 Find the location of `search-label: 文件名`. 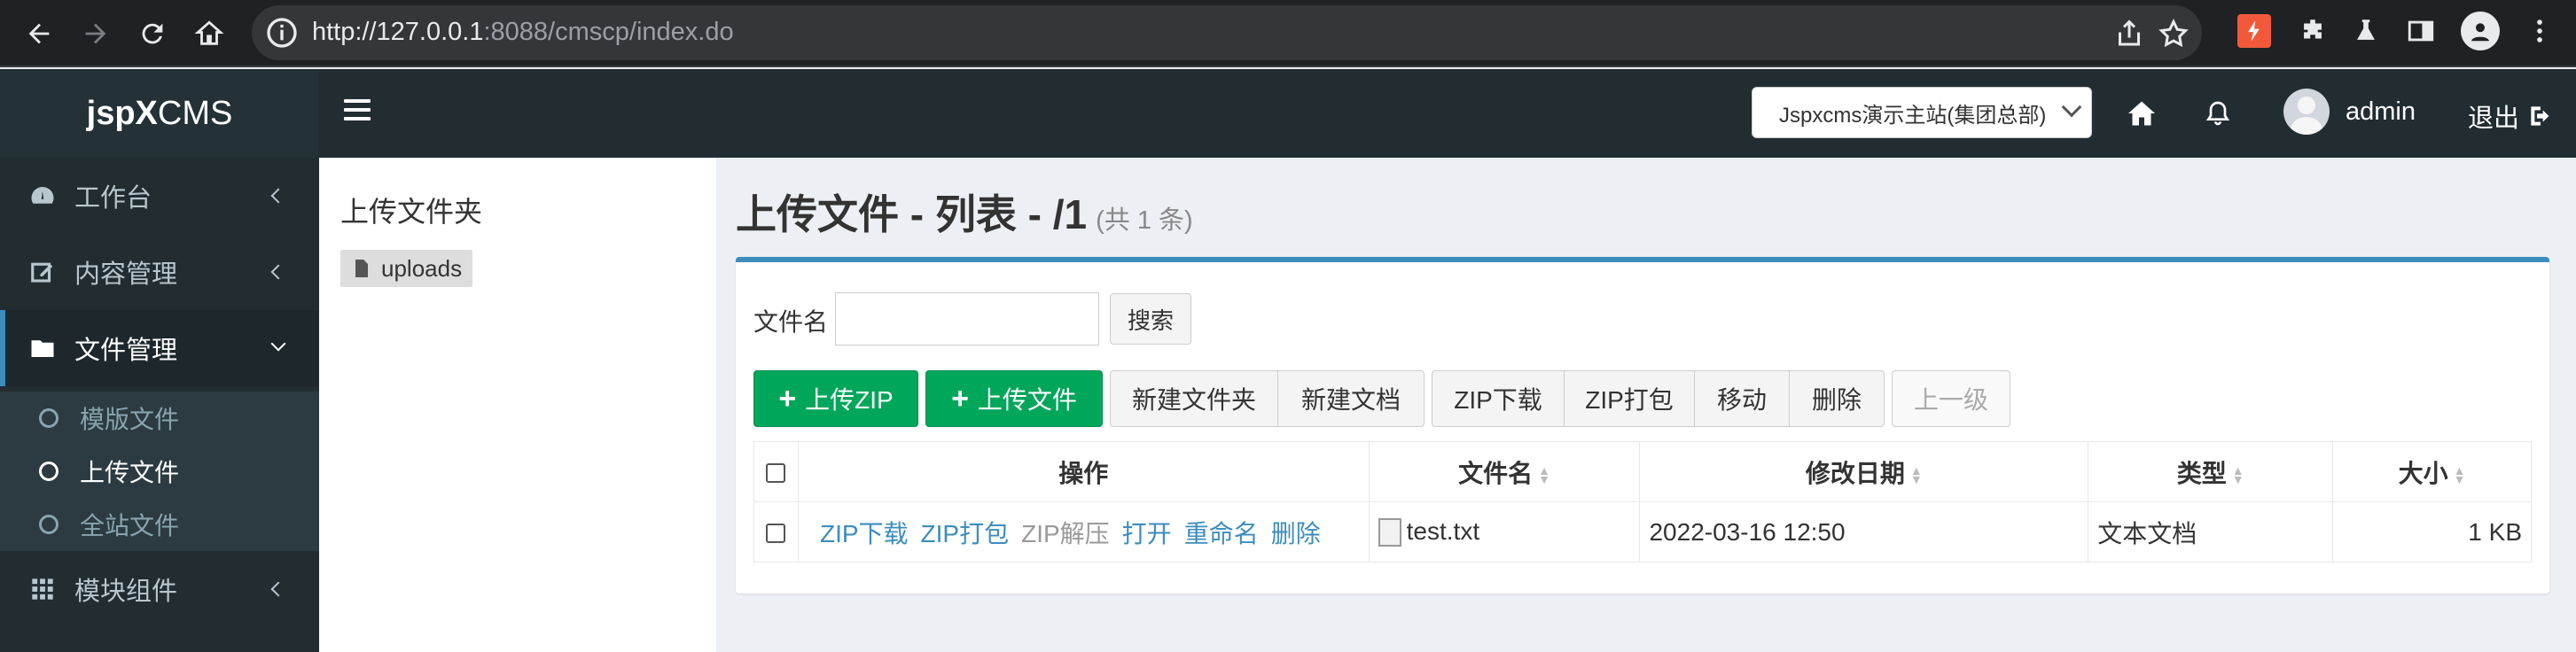

search-label: 文件名 is located at coordinates (791, 322).